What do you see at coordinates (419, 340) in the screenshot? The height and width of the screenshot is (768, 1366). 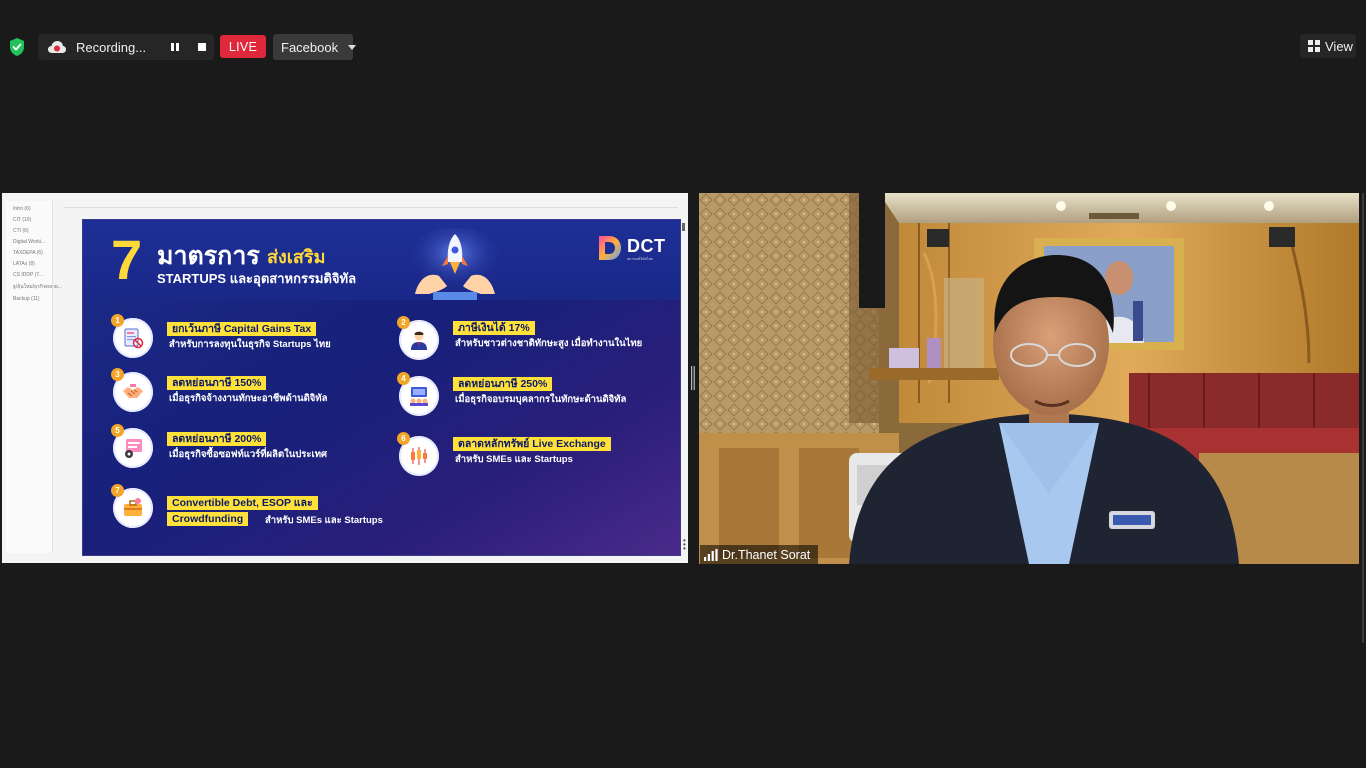 I see `person-icon` at bounding box center [419, 340].